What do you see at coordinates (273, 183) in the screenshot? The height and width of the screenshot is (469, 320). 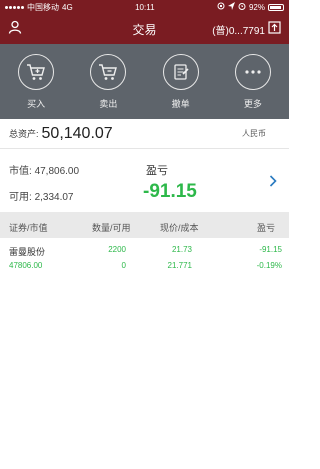 I see `chevron-right-icon` at bounding box center [273, 183].